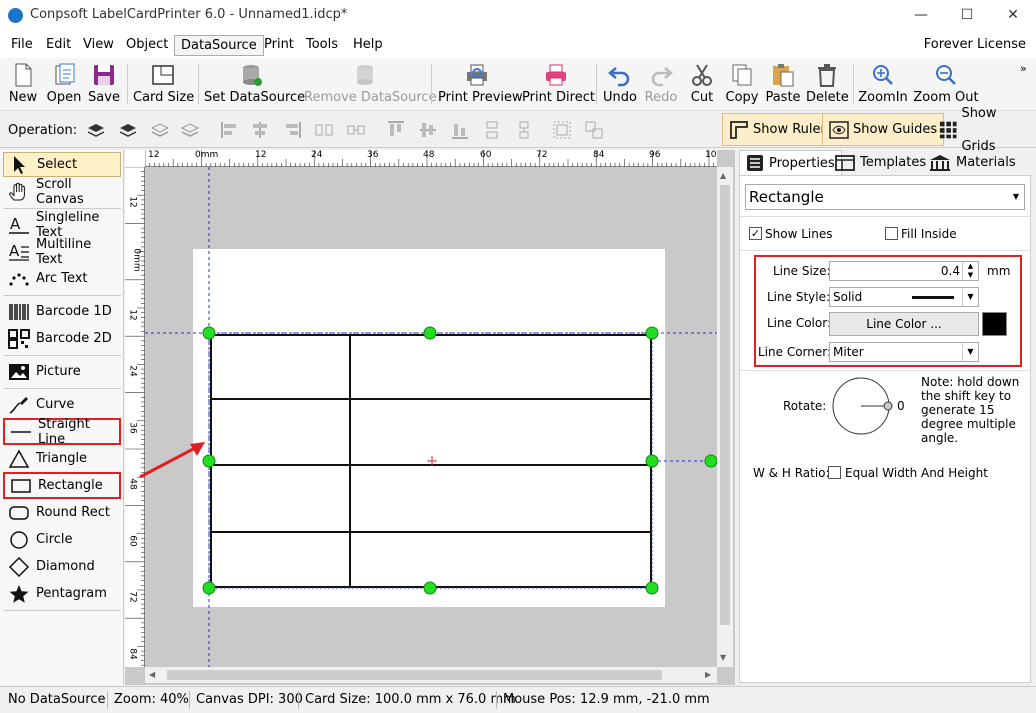 The image size is (1036, 713). What do you see at coordinates (558, 84) in the screenshot?
I see `print-direct-button: Print Direct` at bounding box center [558, 84].